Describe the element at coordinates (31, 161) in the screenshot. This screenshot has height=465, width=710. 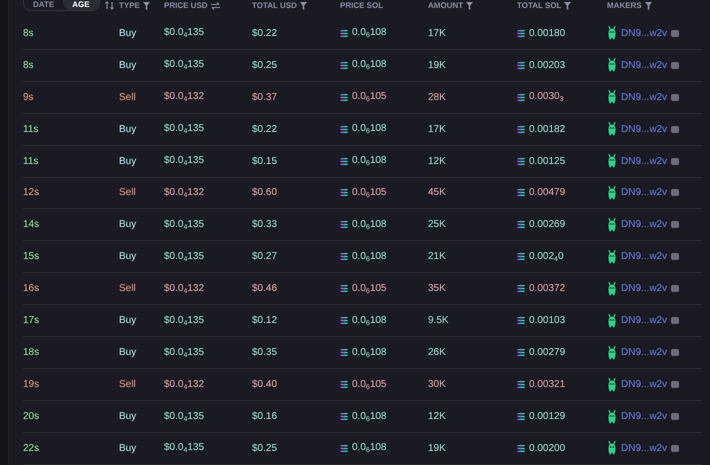
I see `age-text: 11s` at that location.